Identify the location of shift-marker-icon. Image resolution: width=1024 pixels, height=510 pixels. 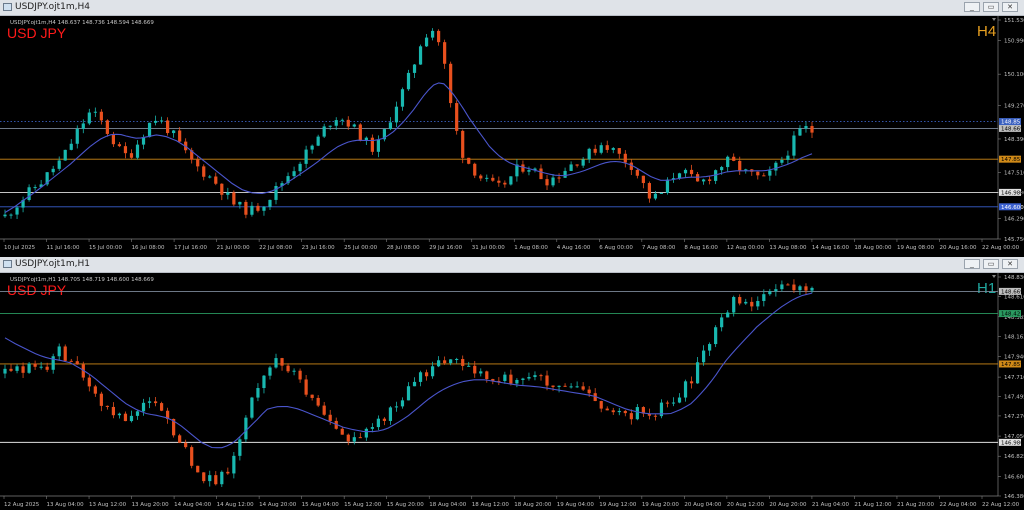
(994, 276).